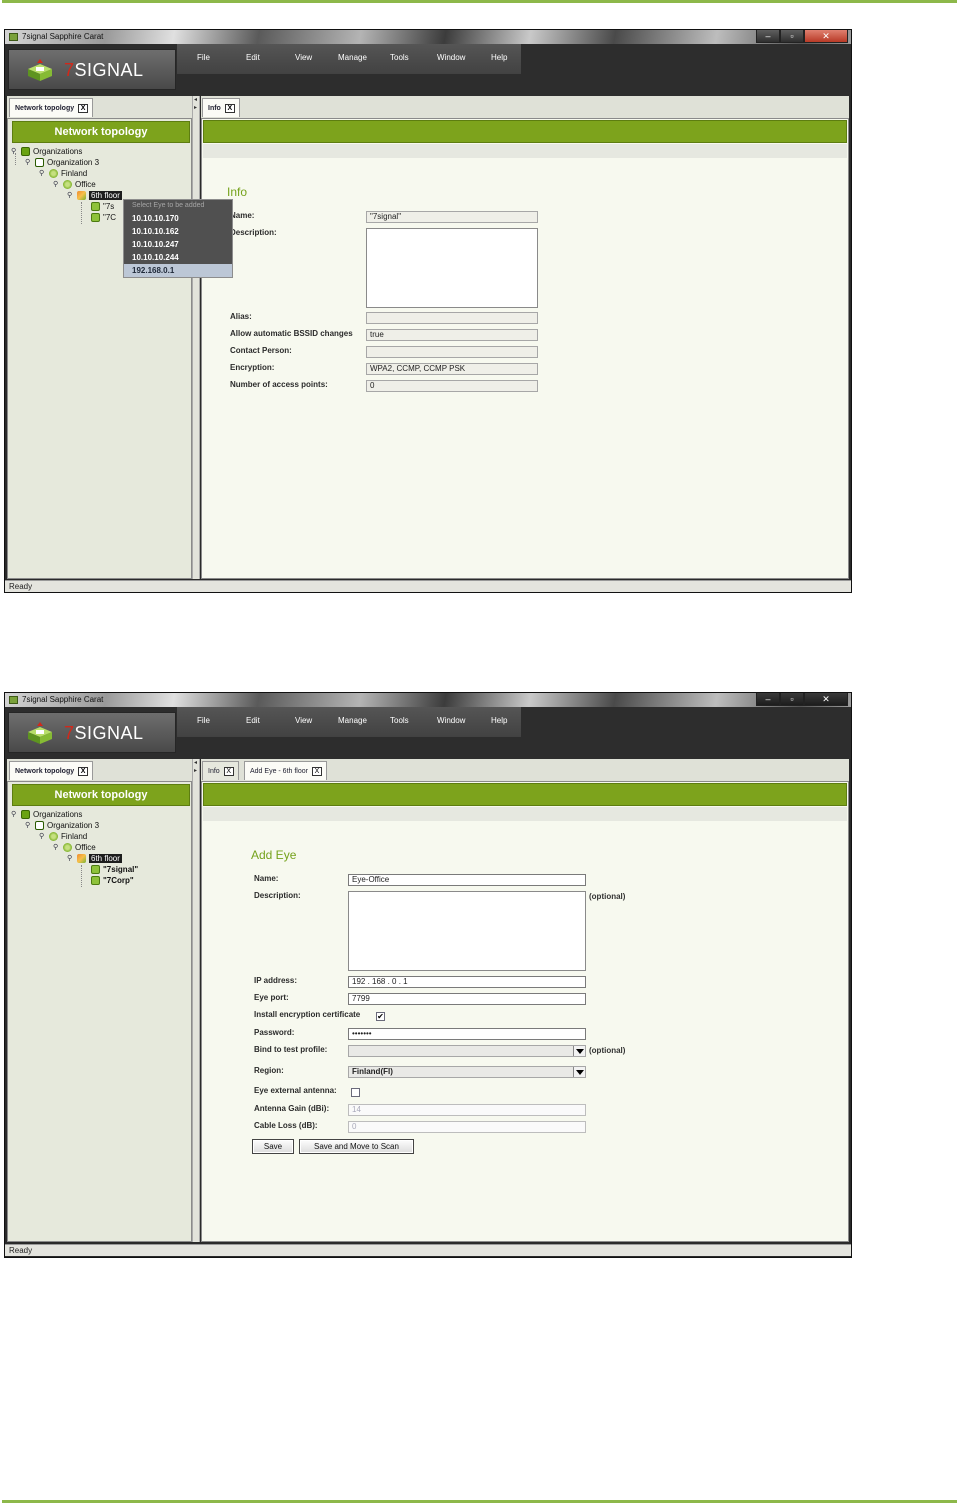  I want to click on password-label: Password:, so click(274, 1032).